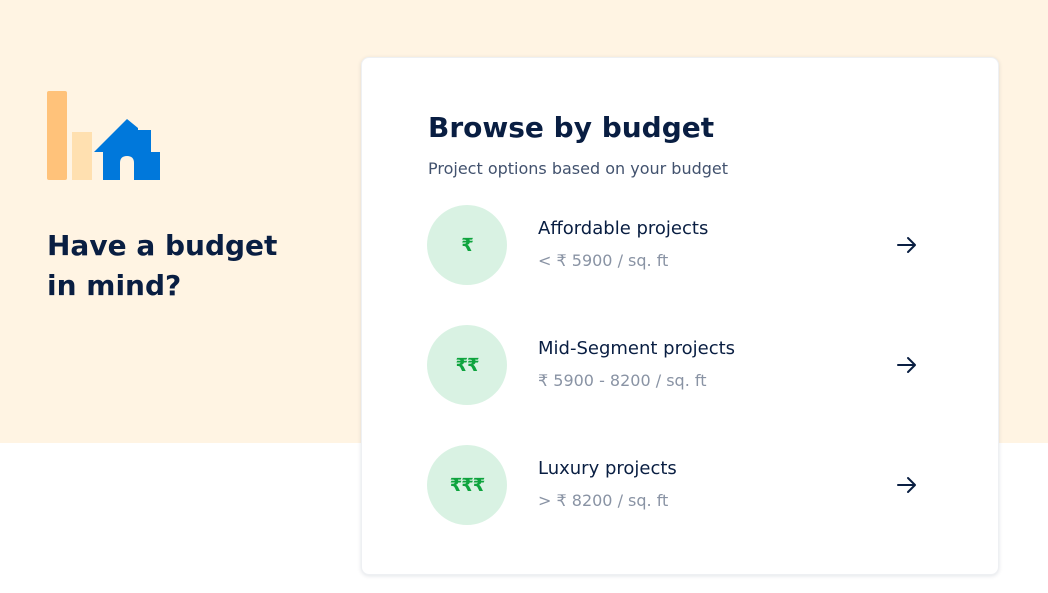  What do you see at coordinates (603, 500) in the screenshot?
I see `option-price-range: > ₹ 8200 / sq. ft` at bounding box center [603, 500].